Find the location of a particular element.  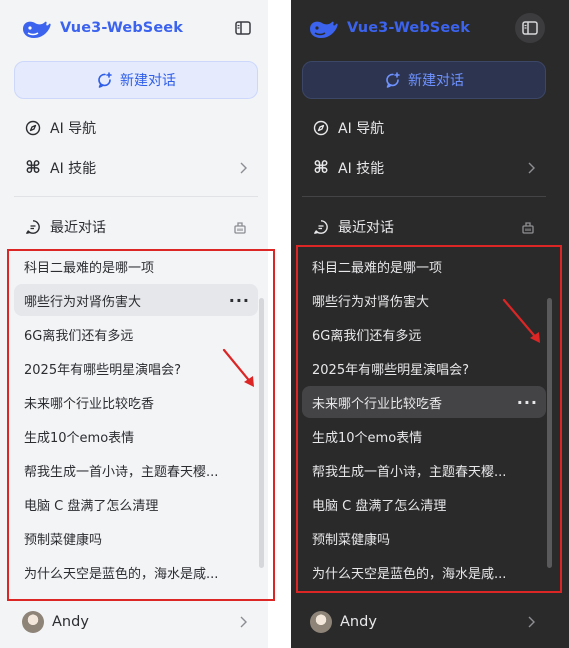

conversation-item-active: 哪些行为对肾伤害大 ··· is located at coordinates (136, 300).